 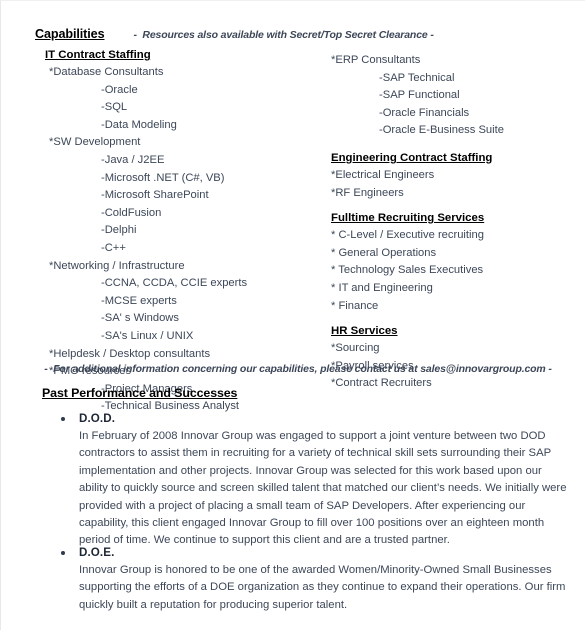 I want to click on entry-title: D.O.E., so click(x=97, y=552).